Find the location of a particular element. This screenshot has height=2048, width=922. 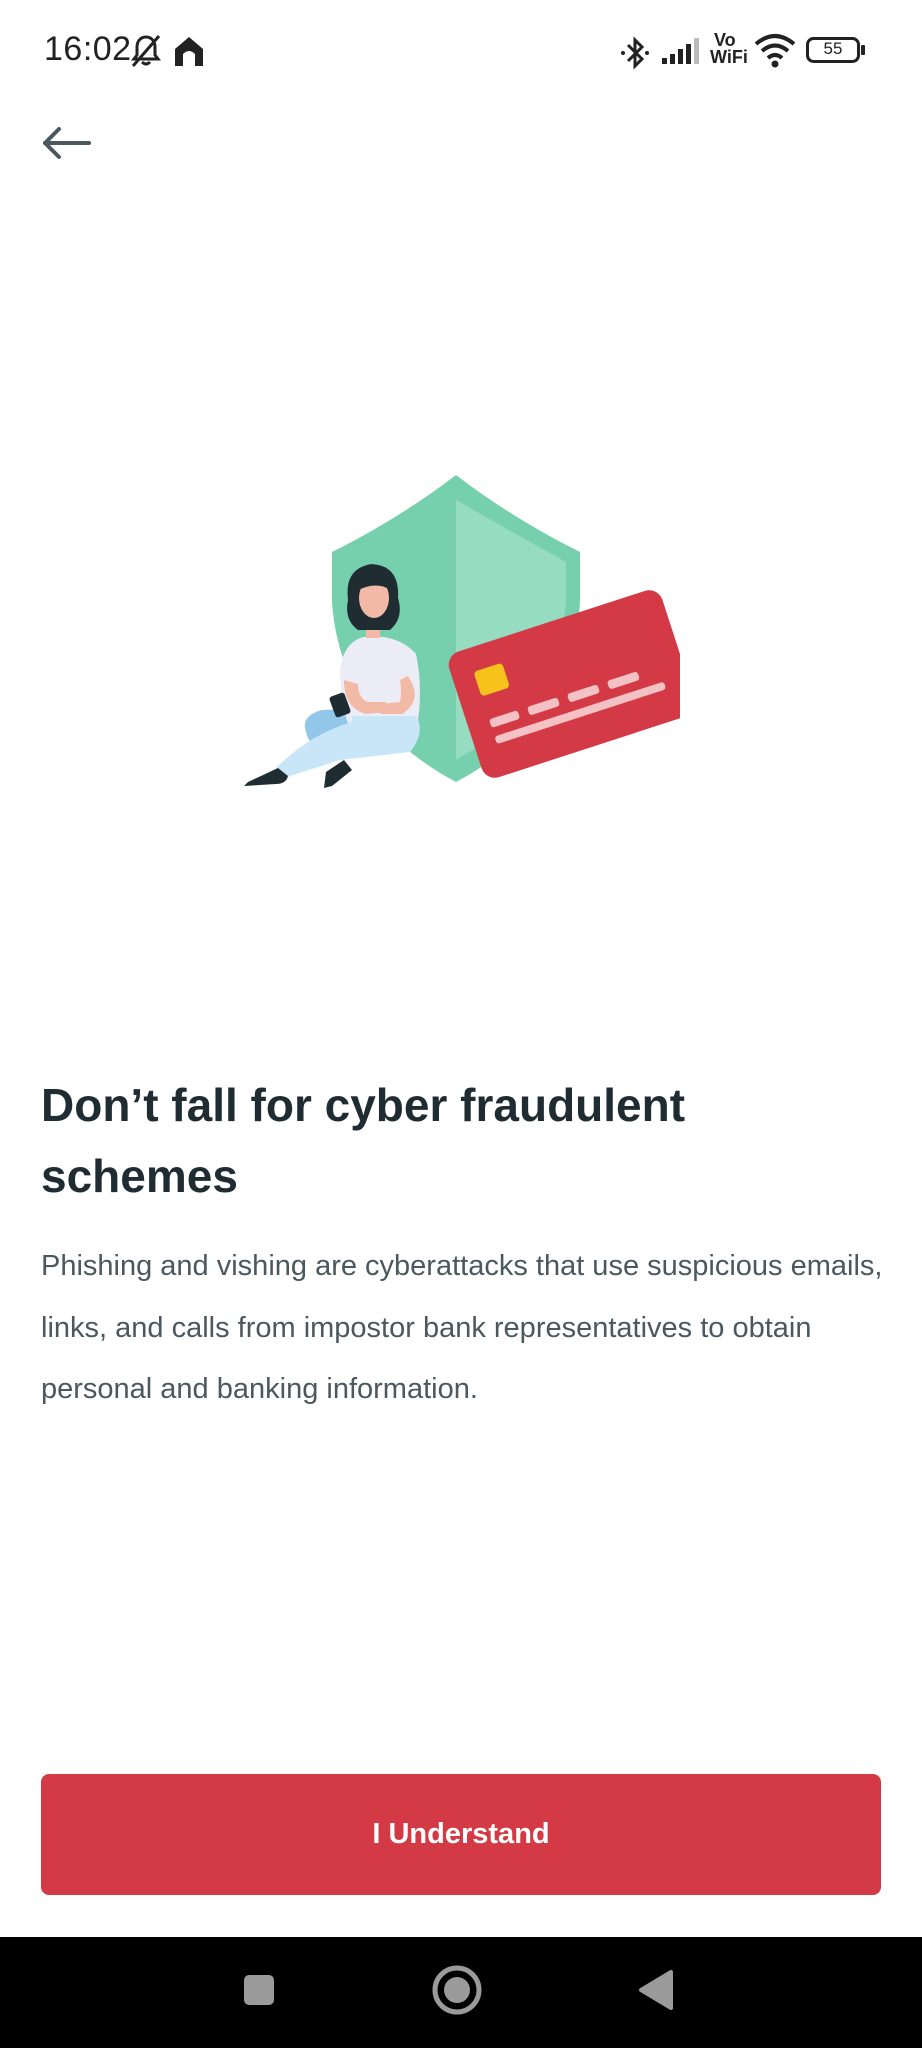

system-navigation-bar is located at coordinates (461, 1992).